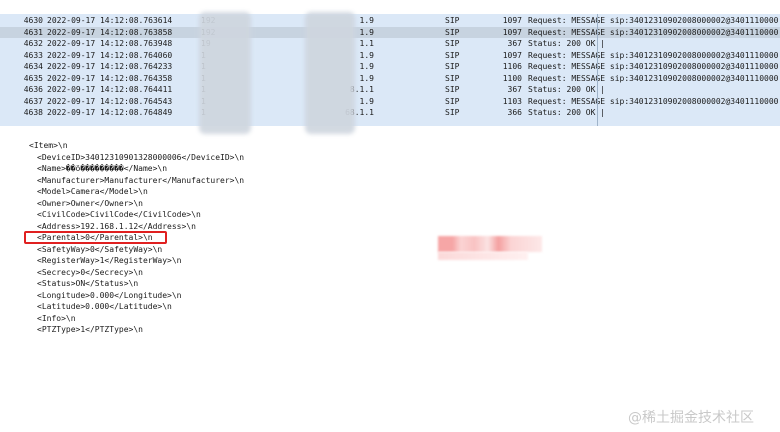 This screenshot has height=432, width=780. I want to click on packet-time-cell: 2022-09-17 14:12:08.763858, so click(110, 32).